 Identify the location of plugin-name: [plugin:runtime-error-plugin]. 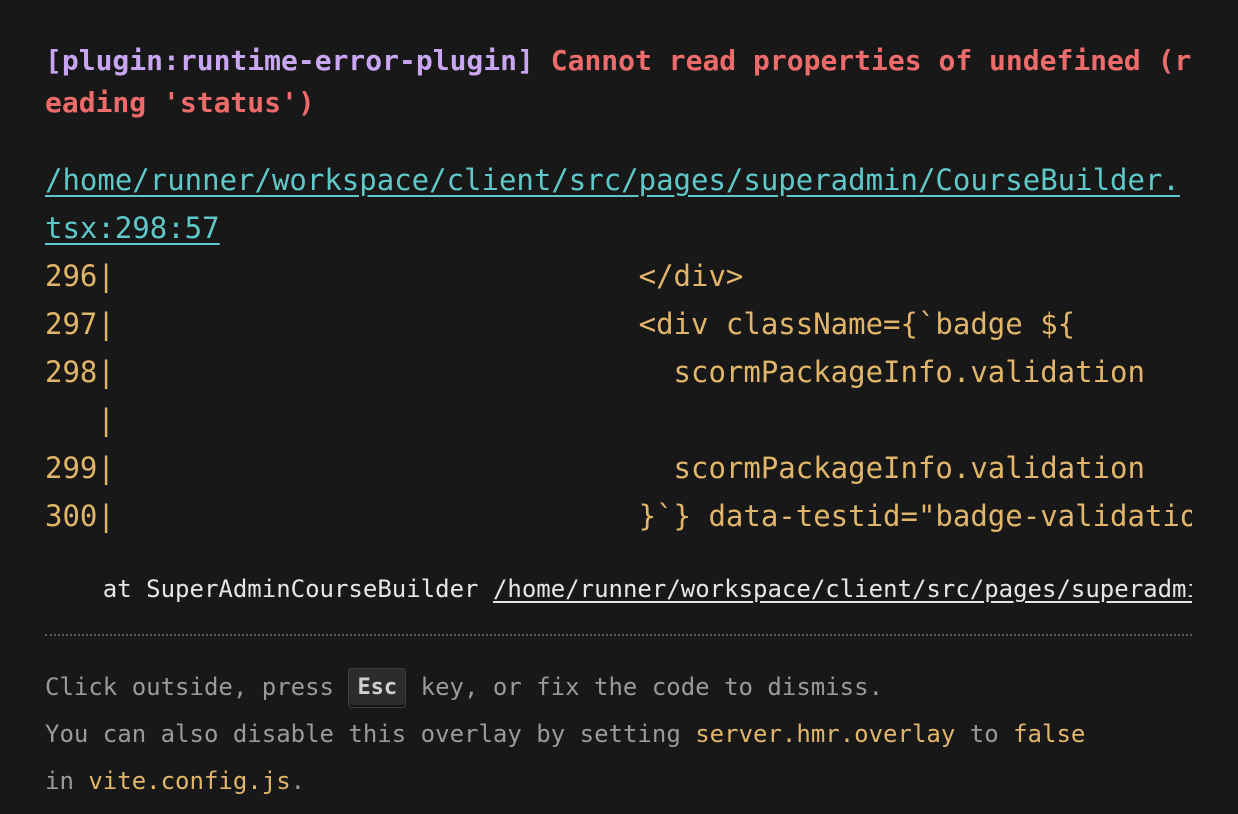
(289, 60).